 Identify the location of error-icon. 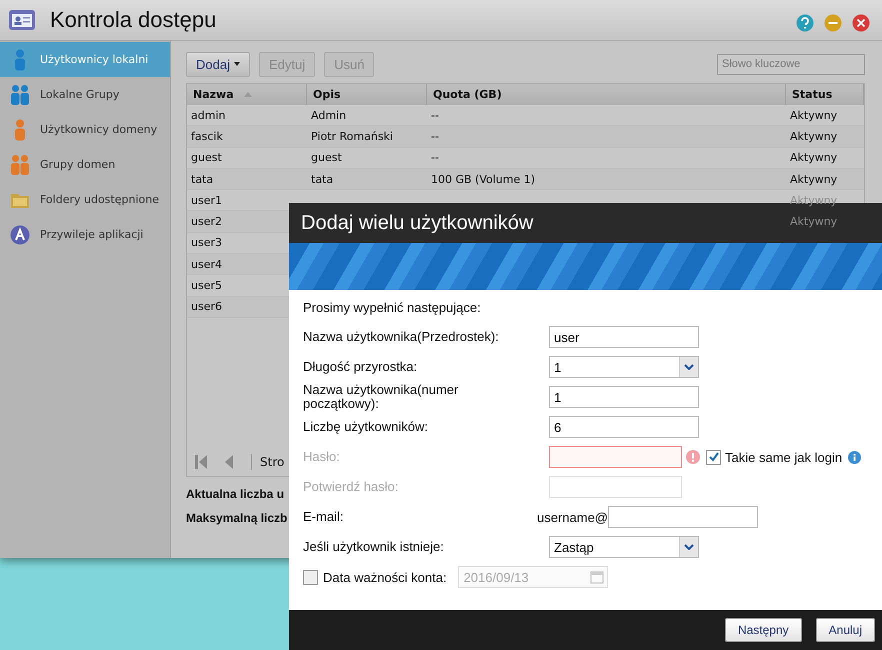
(693, 457).